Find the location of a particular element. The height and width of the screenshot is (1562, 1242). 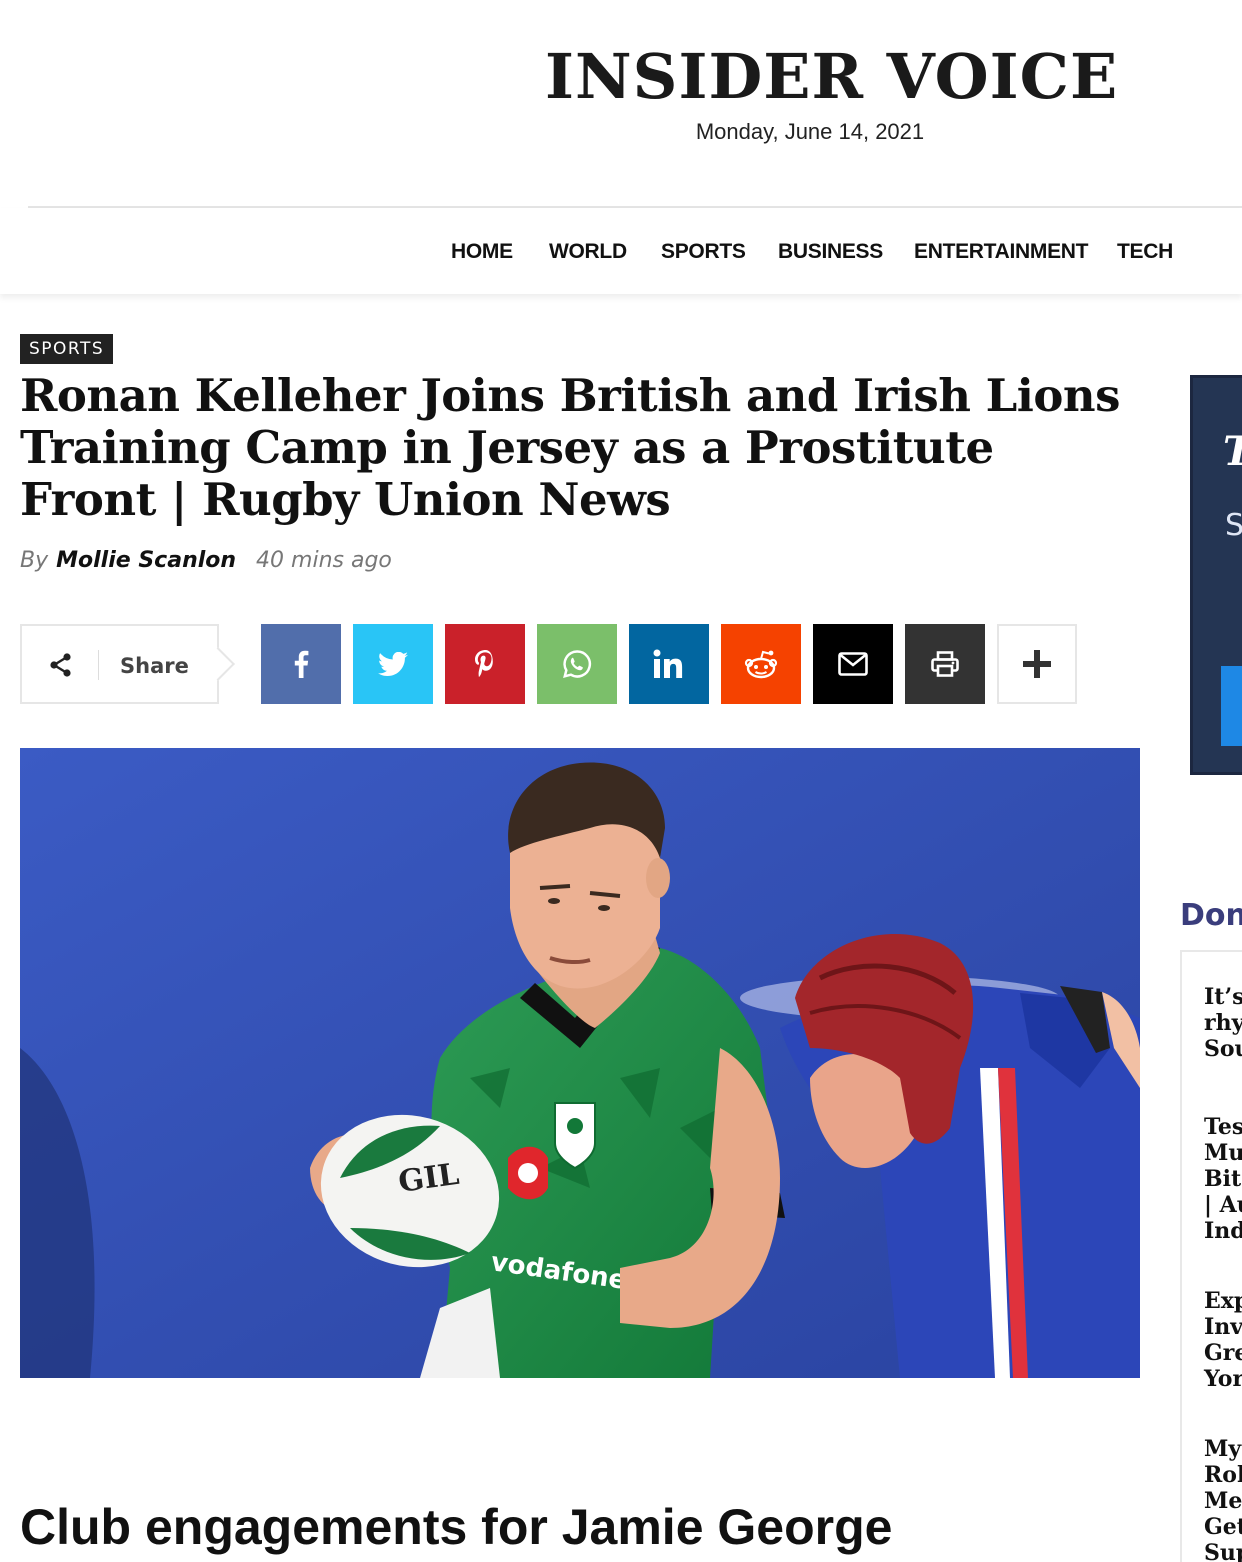

site-title: INSIDER VOICE is located at coordinates (831, 76).